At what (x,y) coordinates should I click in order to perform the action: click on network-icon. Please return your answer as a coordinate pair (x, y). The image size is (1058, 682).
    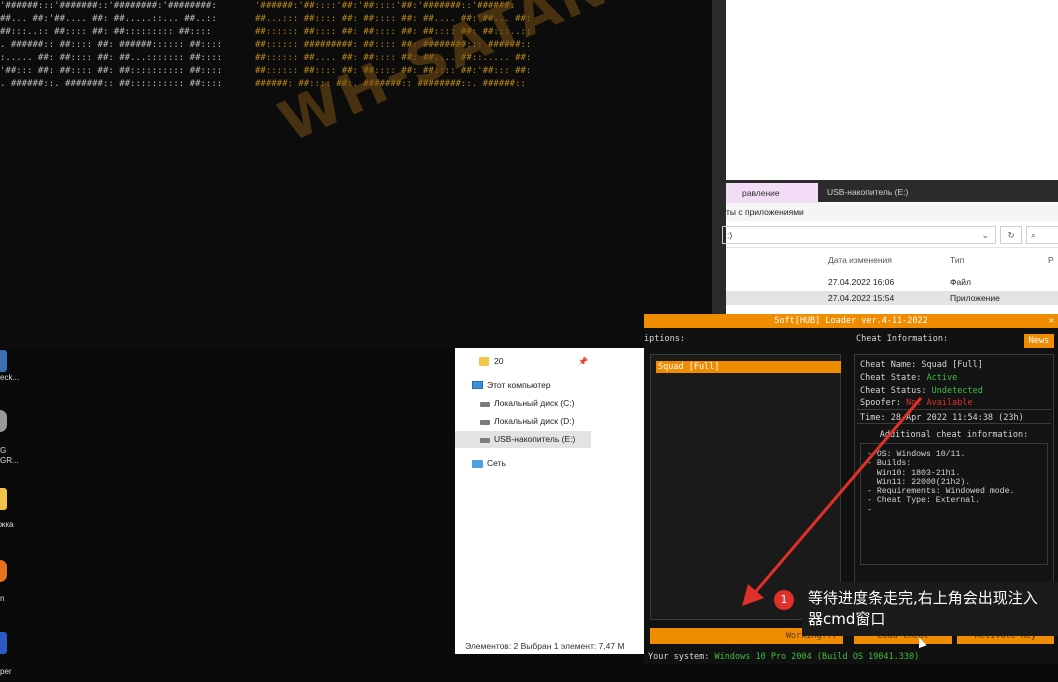
    Looking at the image, I should click on (477, 464).